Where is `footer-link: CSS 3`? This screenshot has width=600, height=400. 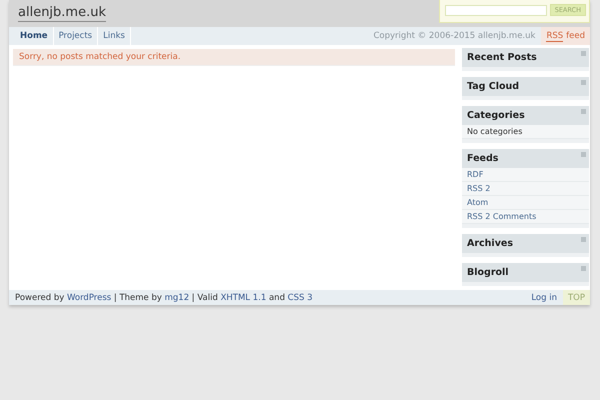
footer-link: CSS 3 is located at coordinates (300, 297).